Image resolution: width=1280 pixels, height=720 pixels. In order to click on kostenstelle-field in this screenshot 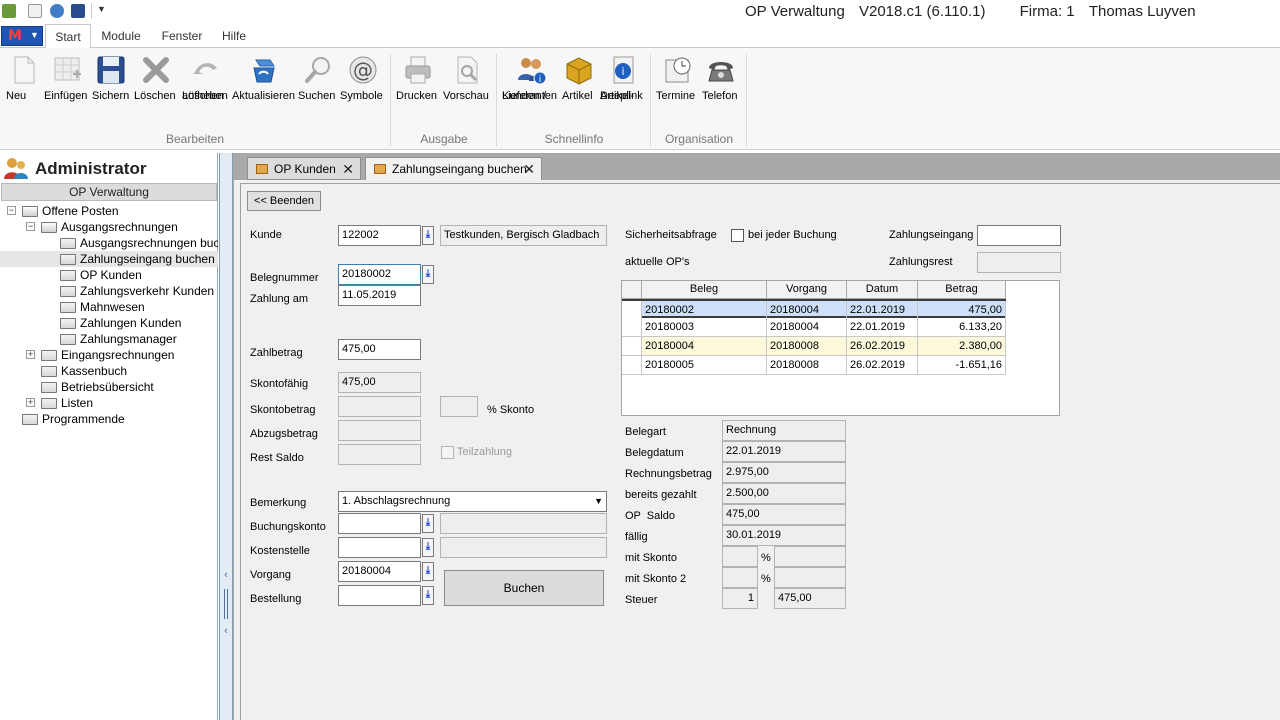, I will do `click(379, 547)`.